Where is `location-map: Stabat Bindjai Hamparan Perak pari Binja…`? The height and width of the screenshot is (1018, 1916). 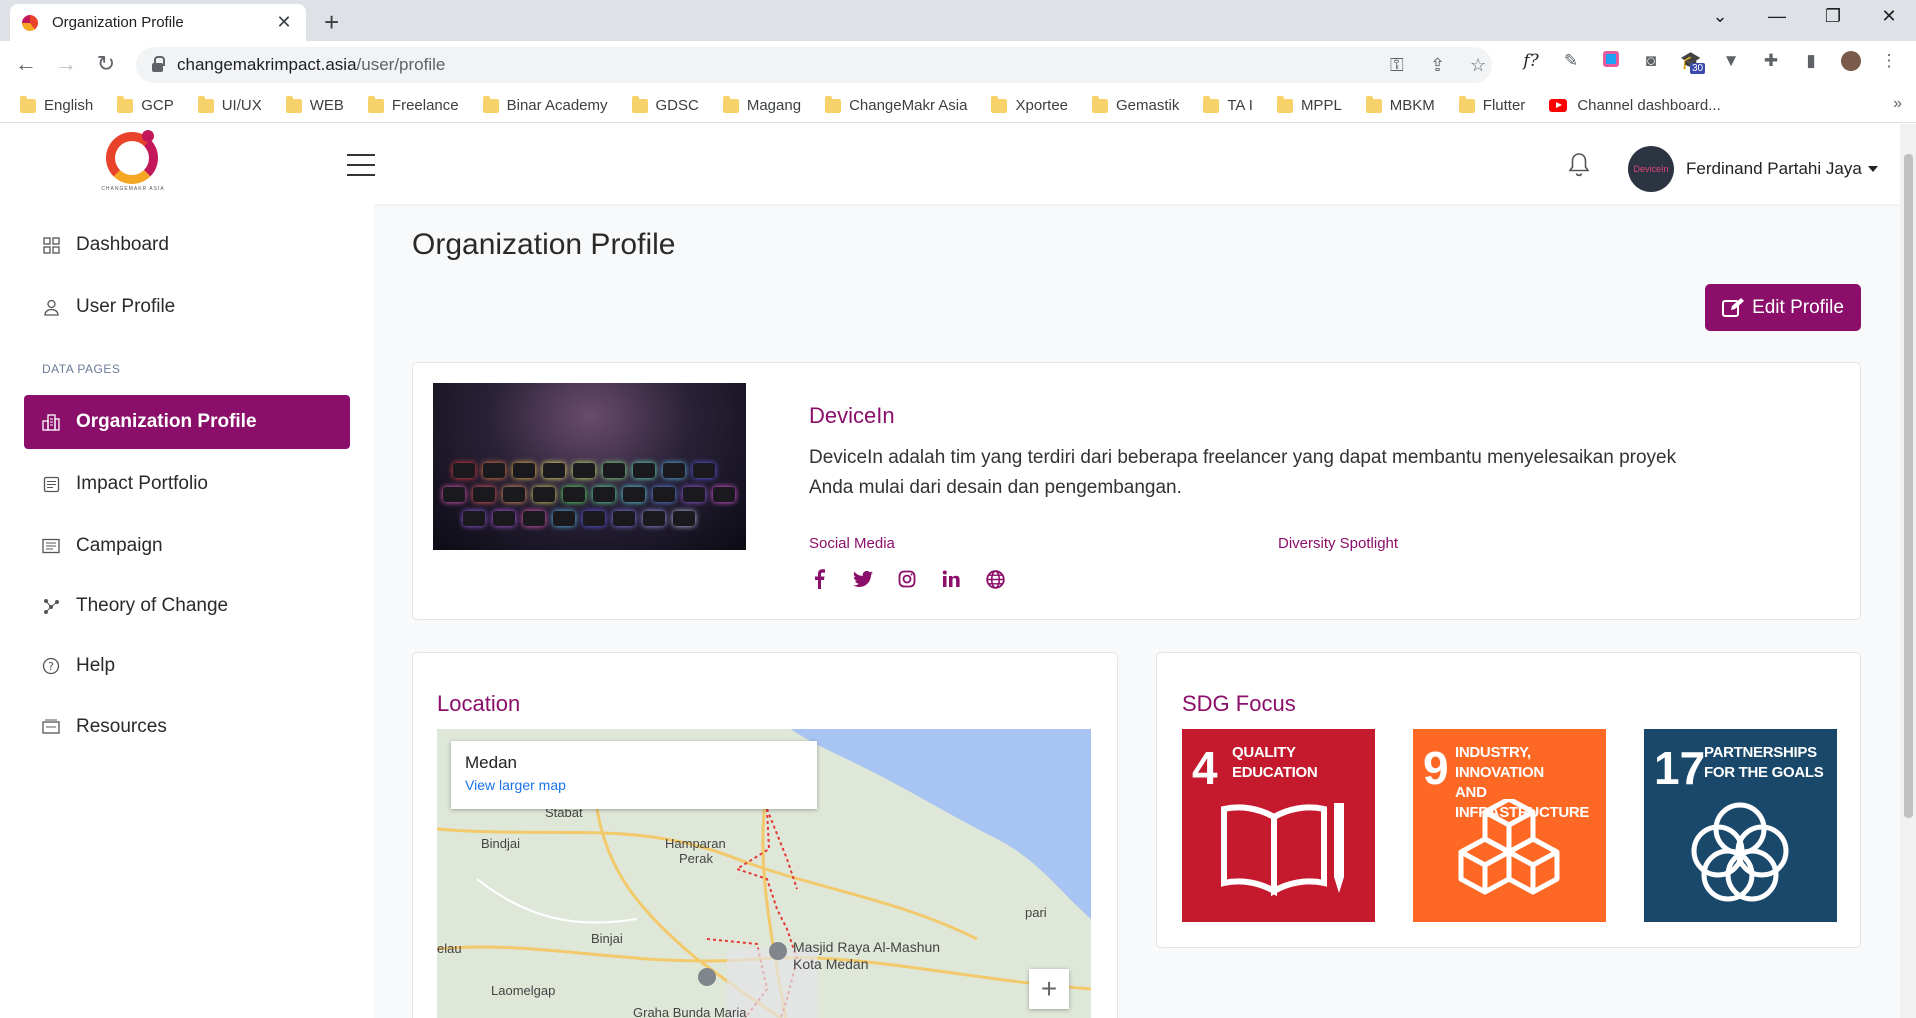
location-map: Stabat Bindjai Hamparan Perak pari Binja… is located at coordinates (764, 873).